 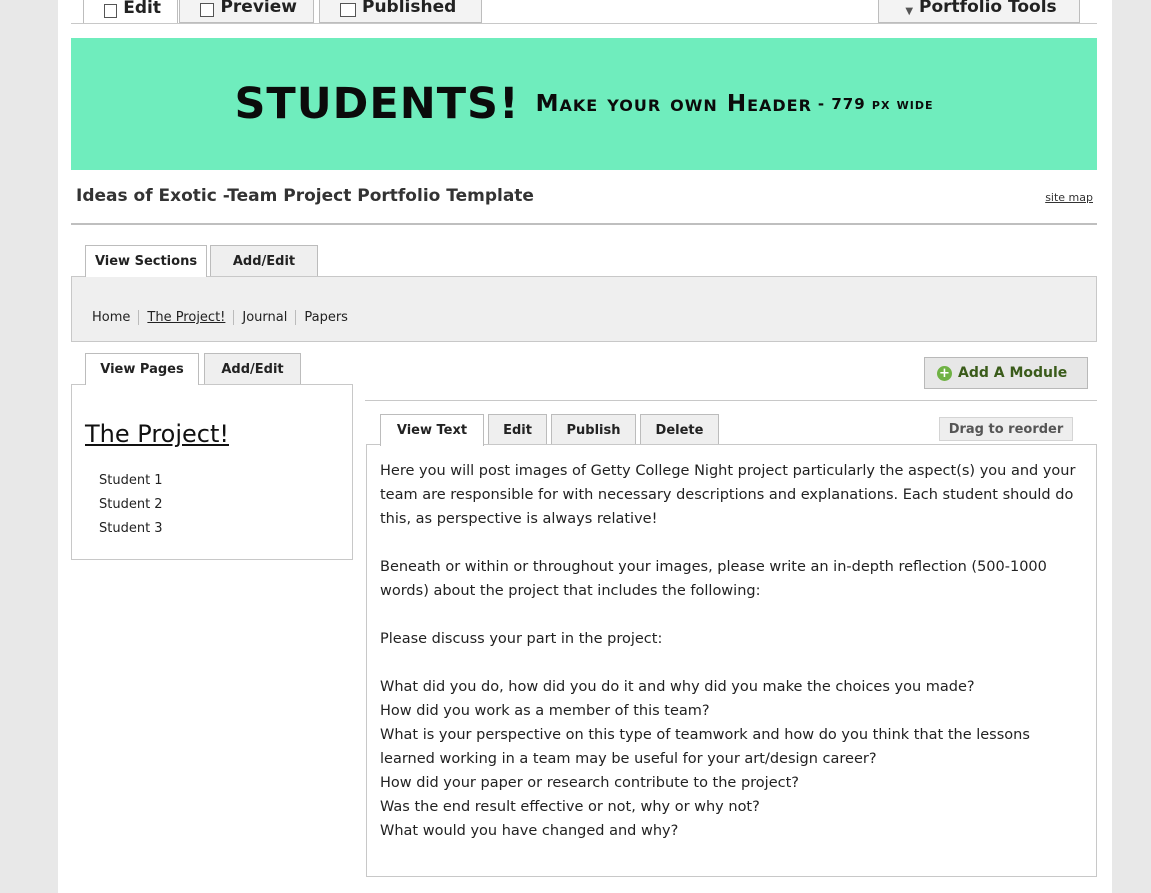 What do you see at coordinates (207, 10) in the screenshot?
I see `preview-icon` at bounding box center [207, 10].